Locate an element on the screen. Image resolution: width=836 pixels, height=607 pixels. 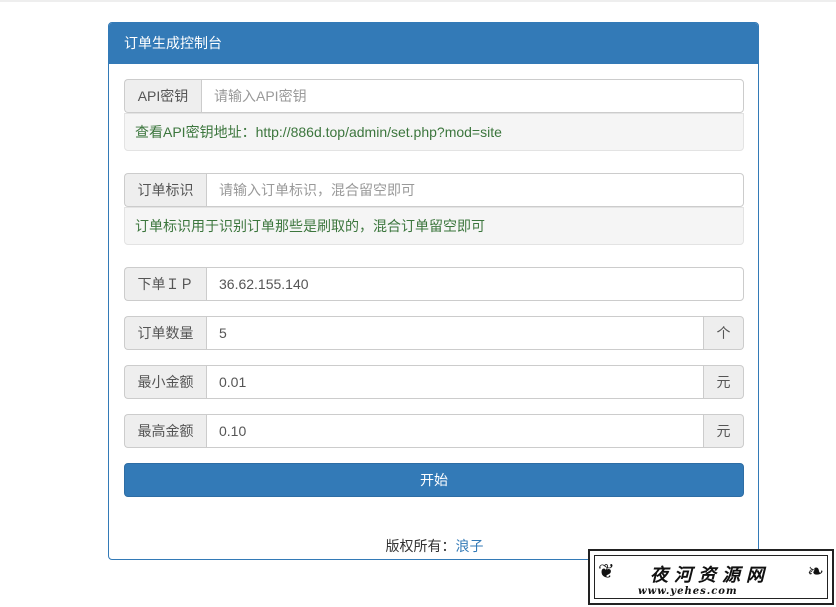
min-amount-input is located at coordinates (455, 382).